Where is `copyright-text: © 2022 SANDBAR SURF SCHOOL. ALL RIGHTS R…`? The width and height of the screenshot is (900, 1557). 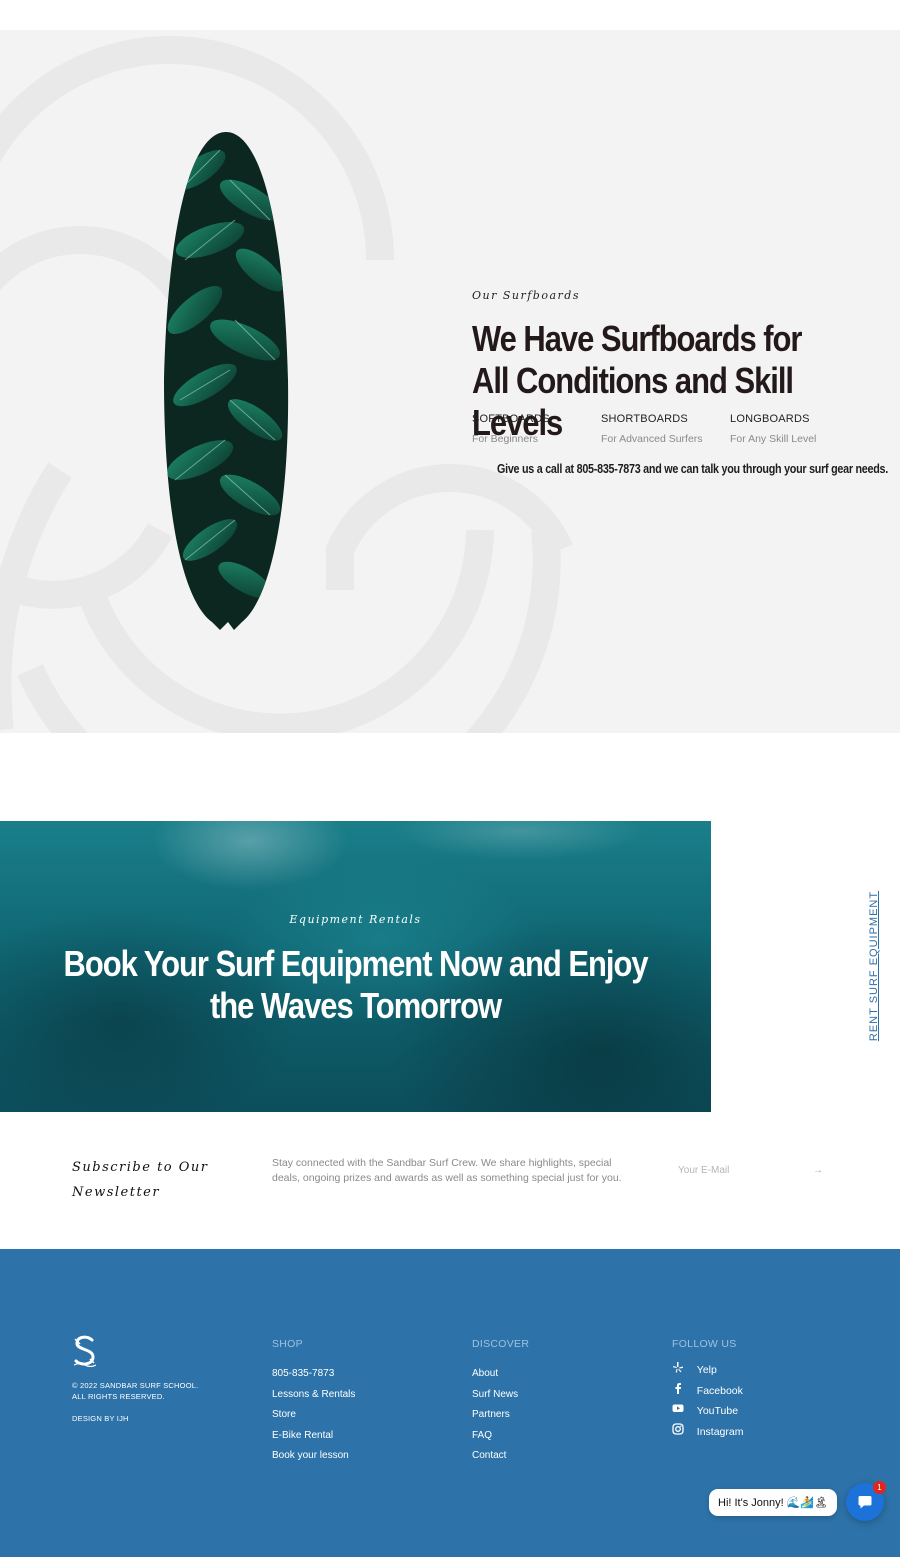
copyright-text: © 2022 SANDBAR SURF SCHOOL. ALL RIGHTS R… is located at coordinates (135, 1391).